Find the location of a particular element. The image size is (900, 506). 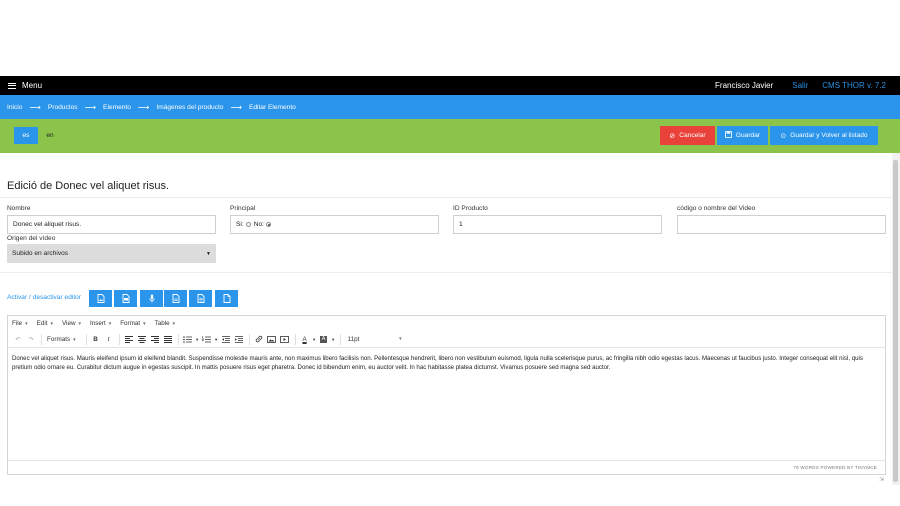

cancel-label: Cancelar is located at coordinates (692, 135).